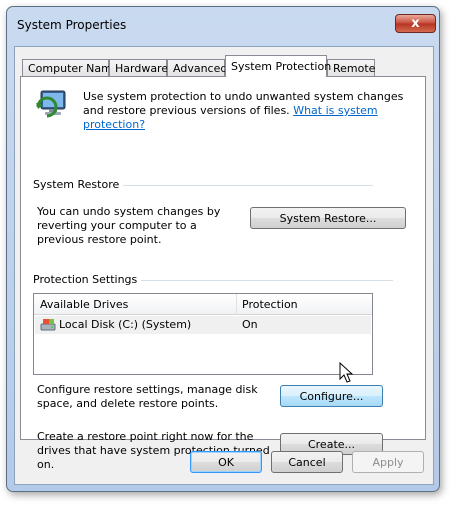  I want to click on list-header: Available Drives Protection, so click(203, 304).